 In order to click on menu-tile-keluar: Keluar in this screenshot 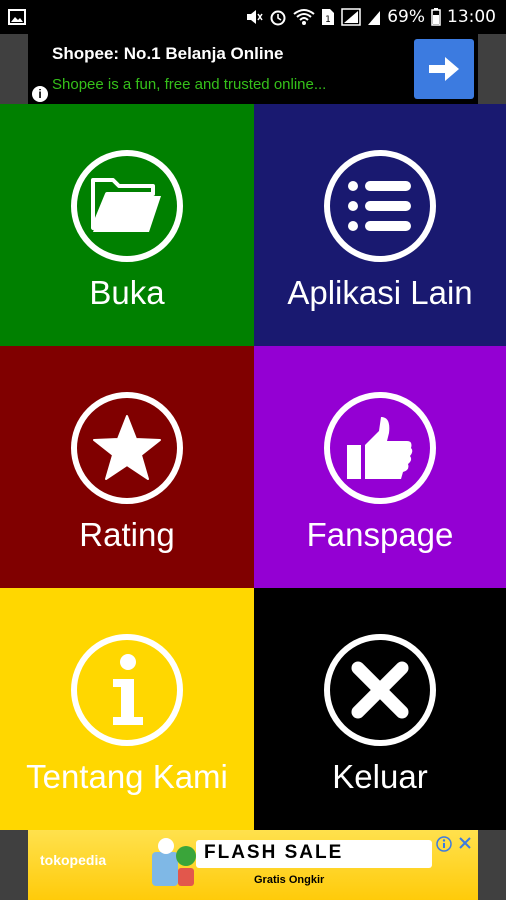, I will do `click(380, 709)`.